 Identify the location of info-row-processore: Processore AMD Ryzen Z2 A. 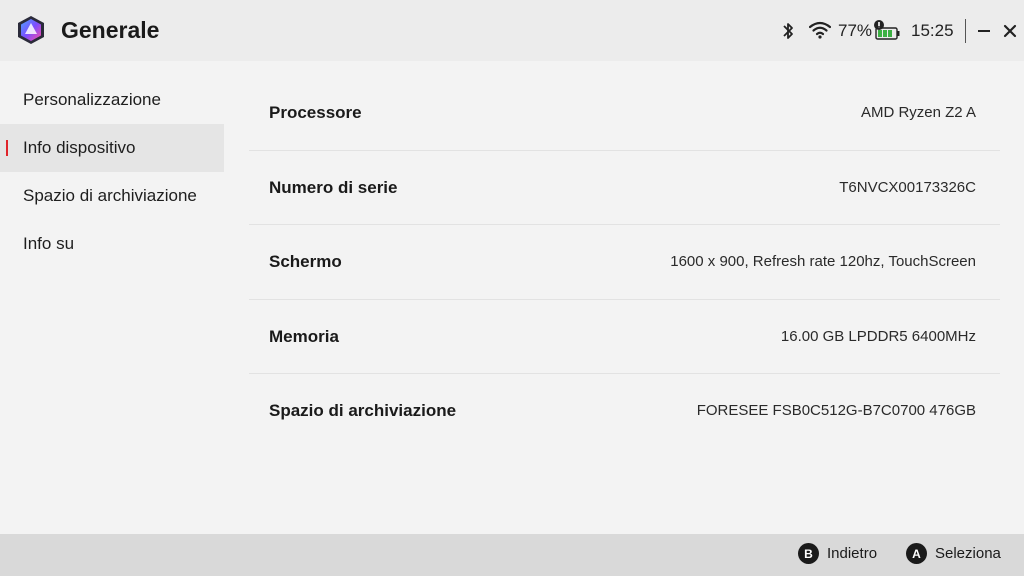
(624, 113).